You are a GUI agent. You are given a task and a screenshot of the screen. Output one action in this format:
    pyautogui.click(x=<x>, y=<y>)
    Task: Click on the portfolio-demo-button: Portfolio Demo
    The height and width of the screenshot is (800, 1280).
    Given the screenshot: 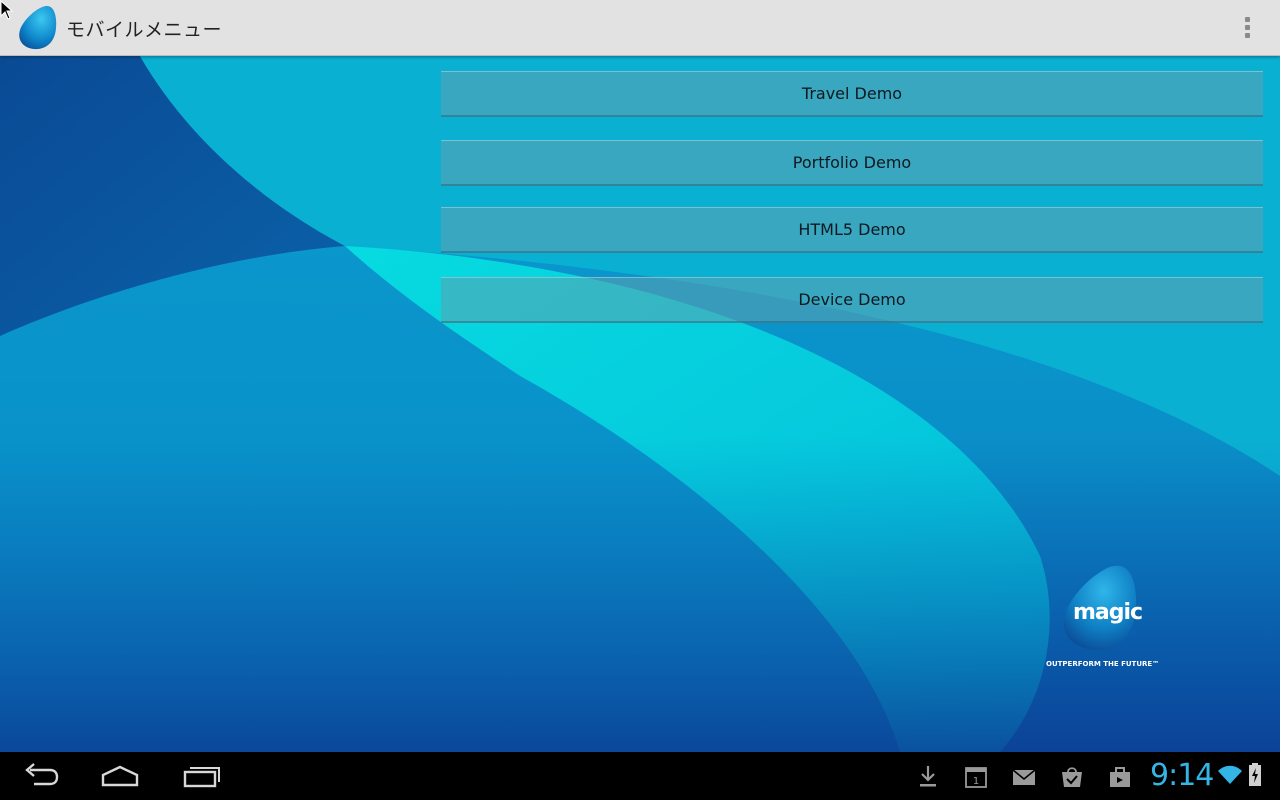 What is the action you would take?
    pyautogui.click(x=852, y=163)
    